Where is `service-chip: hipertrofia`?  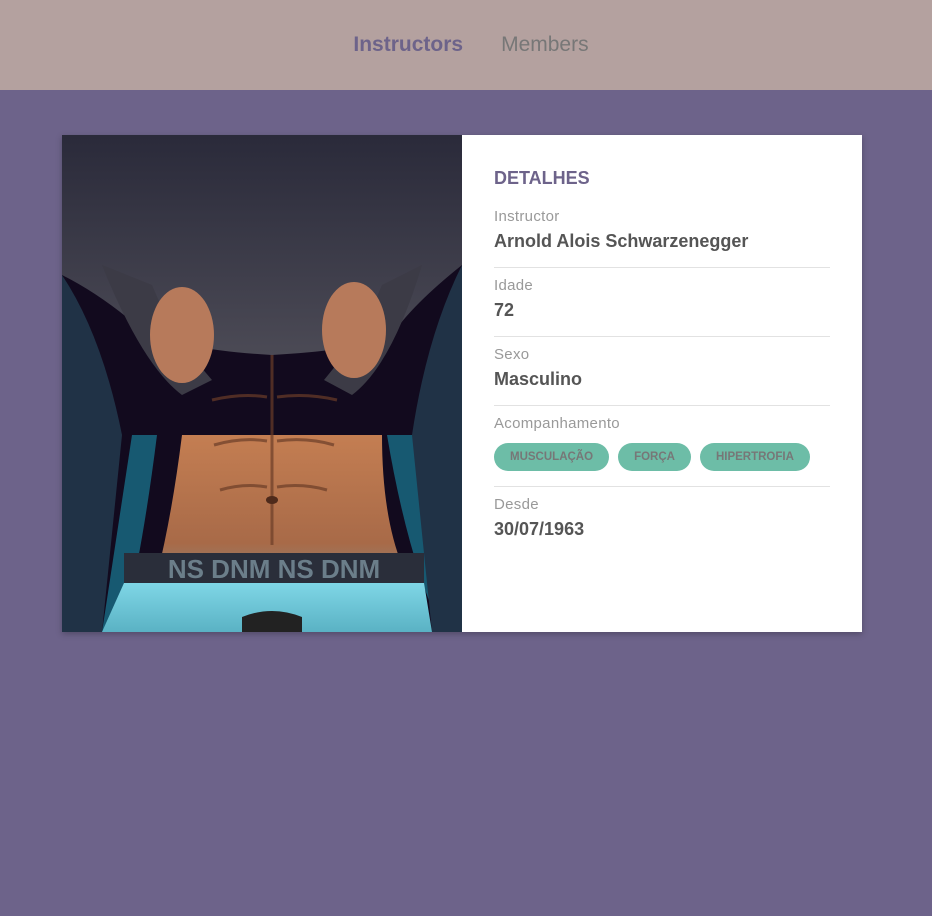
service-chip: hipertrofia is located at coordinates (754, 457).